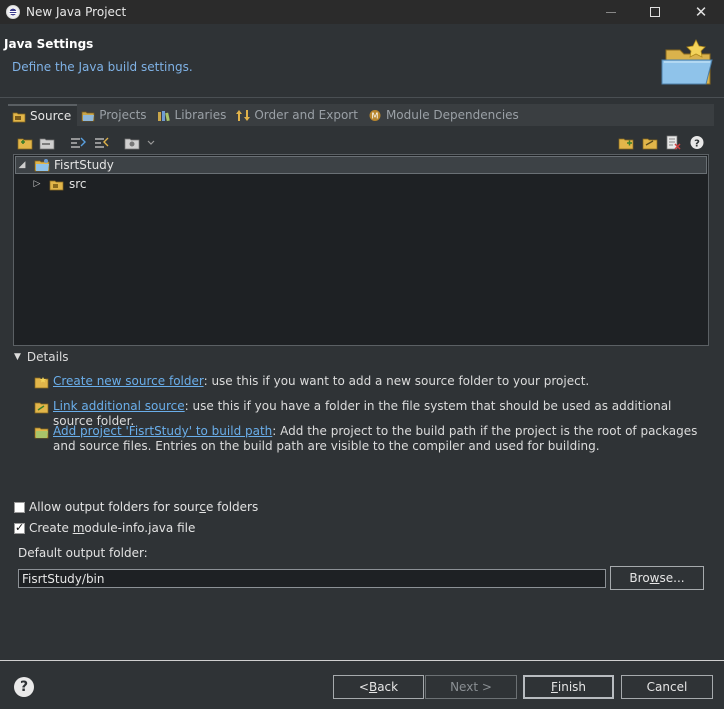 This screenshot has width=724, height=709. What do you see at coordinates (572, 687) in the screenshot?
I see `finish-label-part: inish` at bounding box center [572, 687].